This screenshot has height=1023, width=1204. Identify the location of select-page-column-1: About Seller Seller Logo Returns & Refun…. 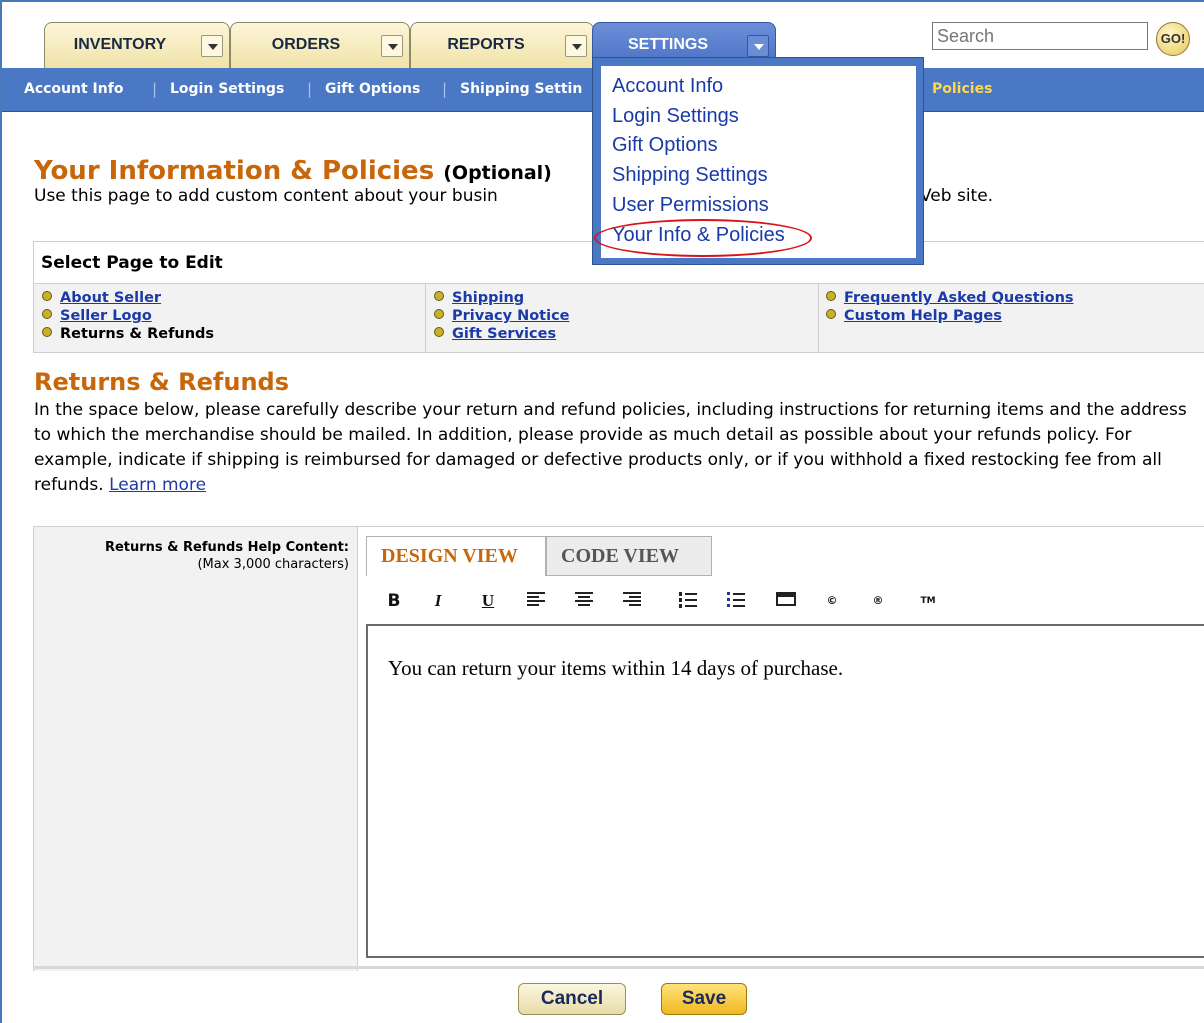
(232, 320).